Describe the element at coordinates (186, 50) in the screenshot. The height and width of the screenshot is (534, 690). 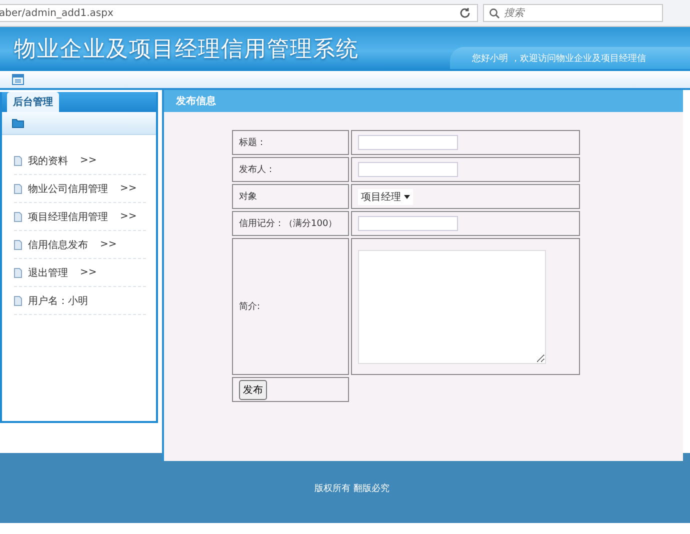
I see `site-title: 物业企业及项目经理信用管理系统` at that location.